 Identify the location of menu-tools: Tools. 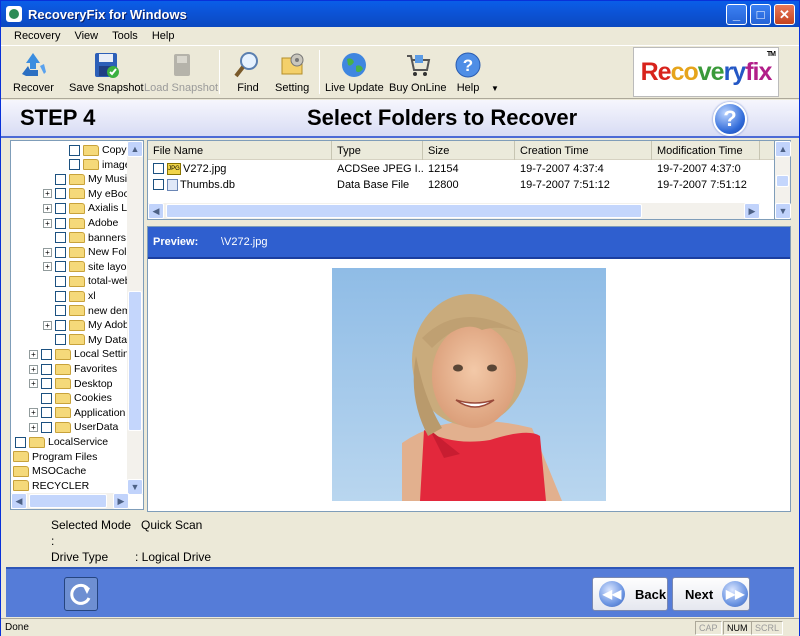
(125, 36).